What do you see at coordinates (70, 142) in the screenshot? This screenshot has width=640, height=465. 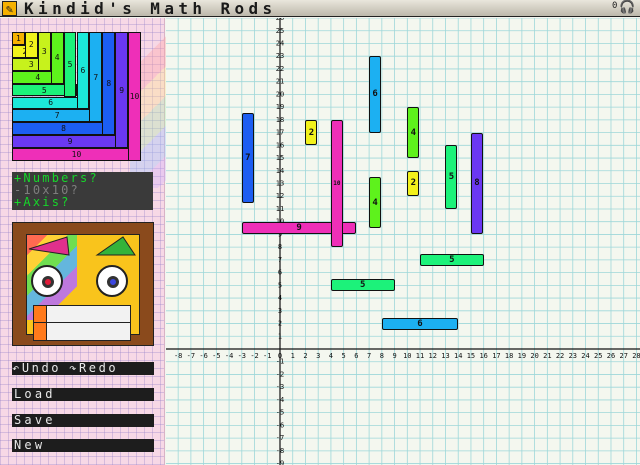 I see `staircase-rod-h-9: 9` at bounding box center [70, 142].